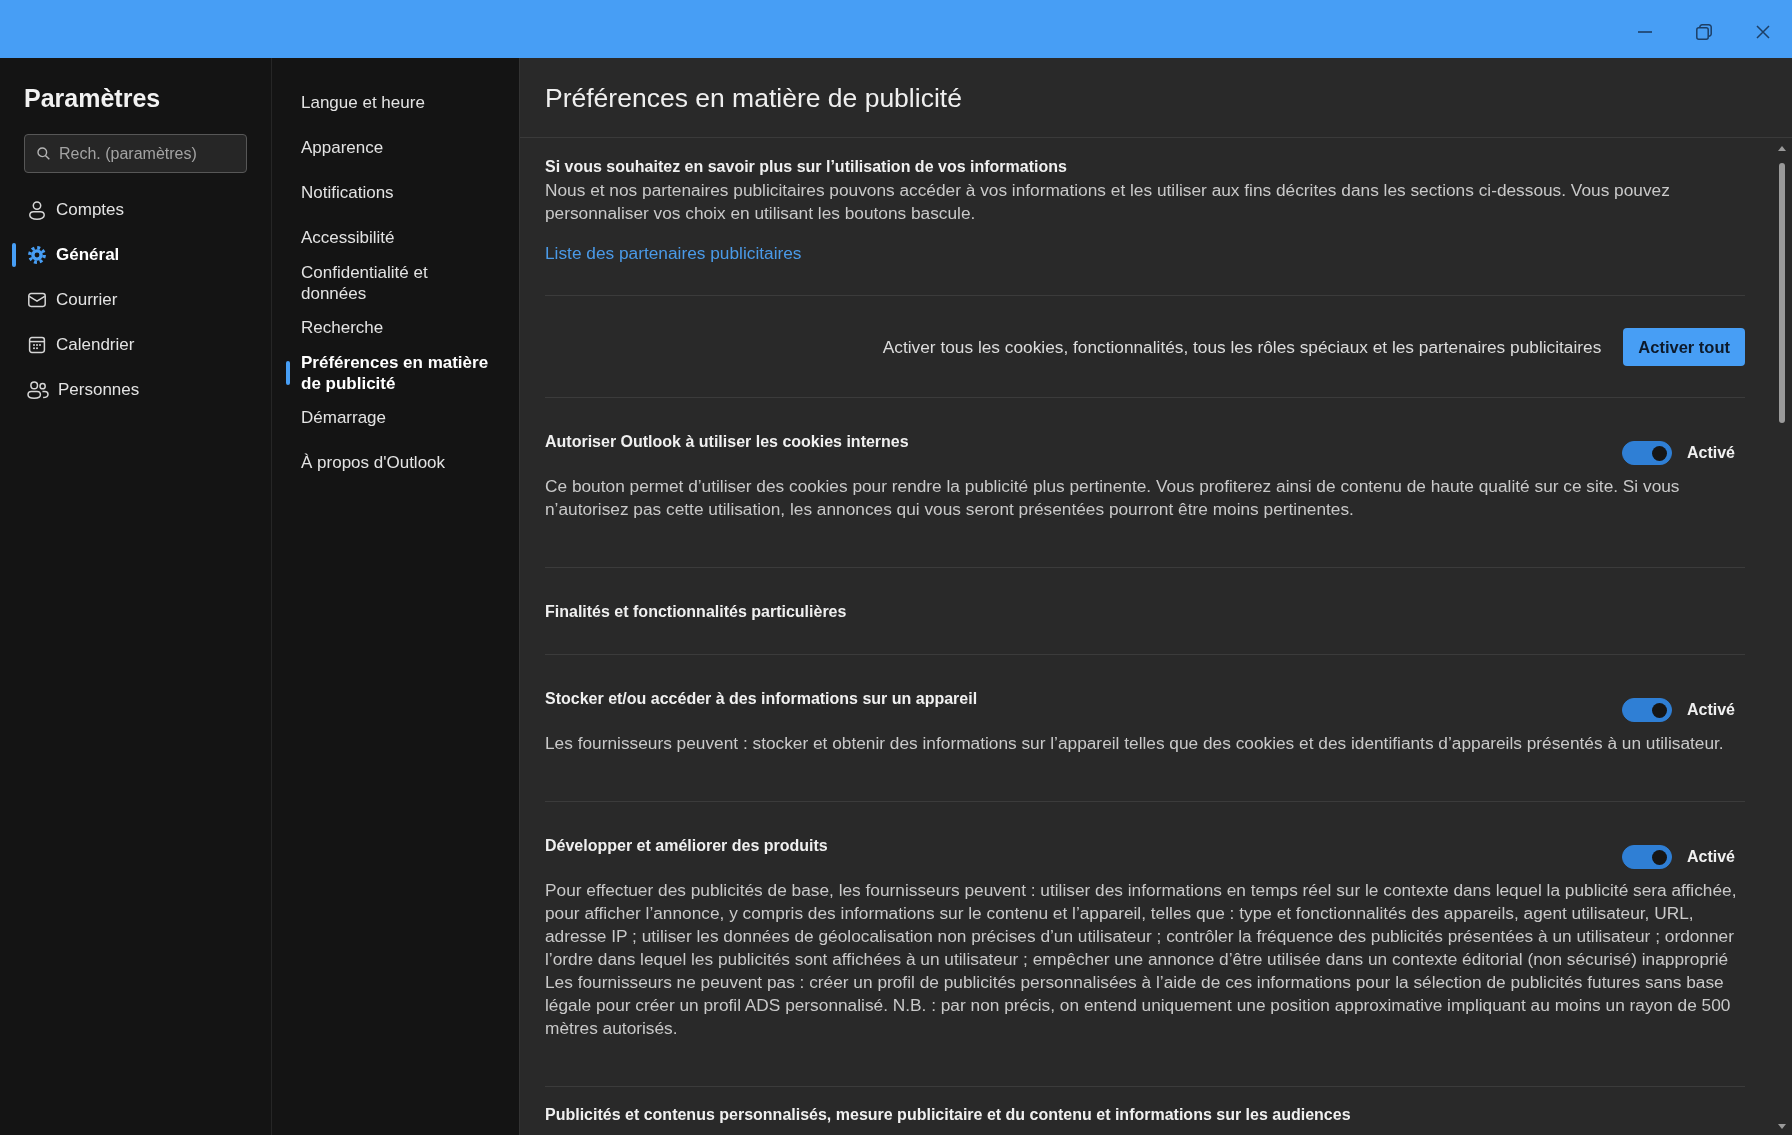 The height and width of the screenshot is (1135, 1792). I want to click on person-icon, so click(37, 209).